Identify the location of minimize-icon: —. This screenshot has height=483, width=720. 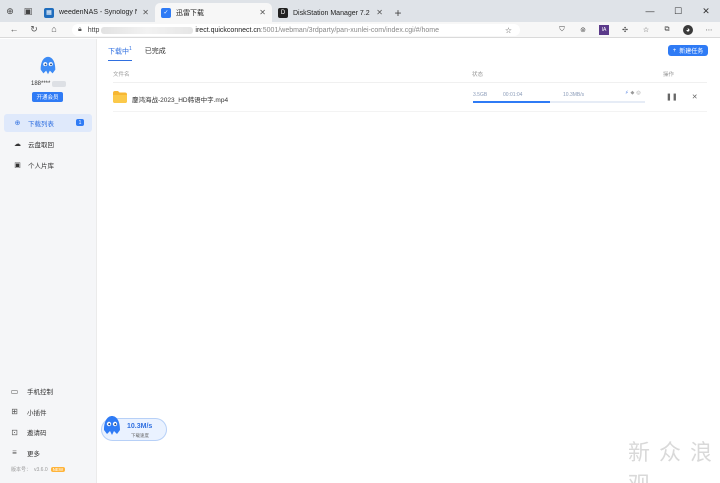
(650, 11).